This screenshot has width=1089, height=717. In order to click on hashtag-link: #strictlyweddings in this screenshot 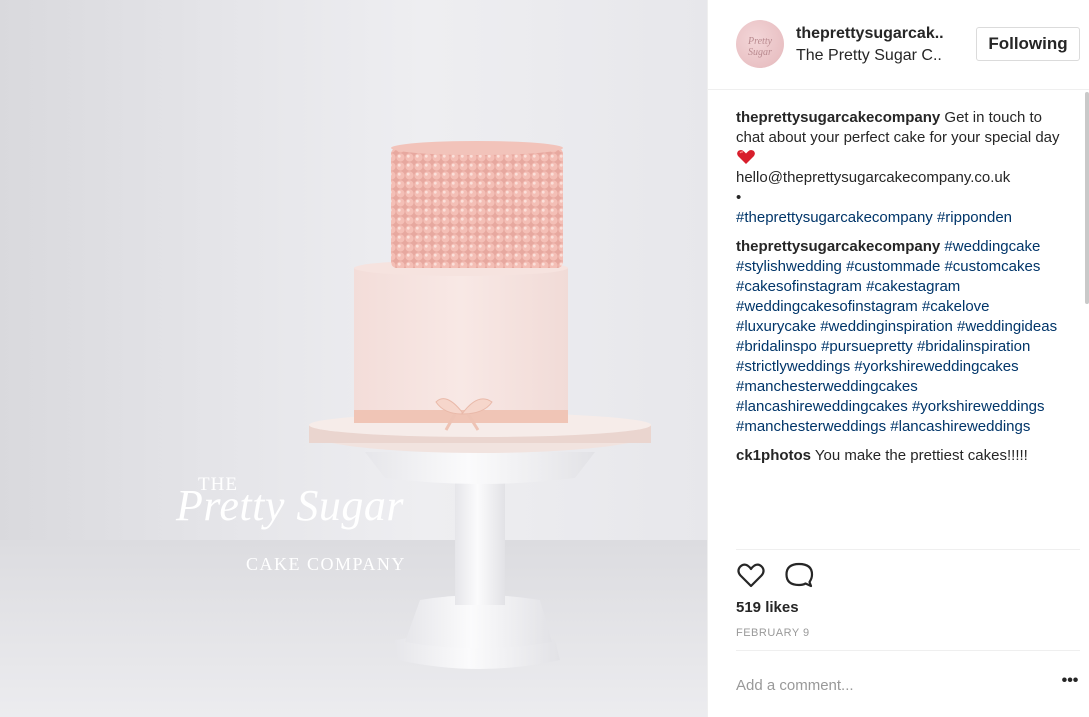, I will do `click(793, 366)`.